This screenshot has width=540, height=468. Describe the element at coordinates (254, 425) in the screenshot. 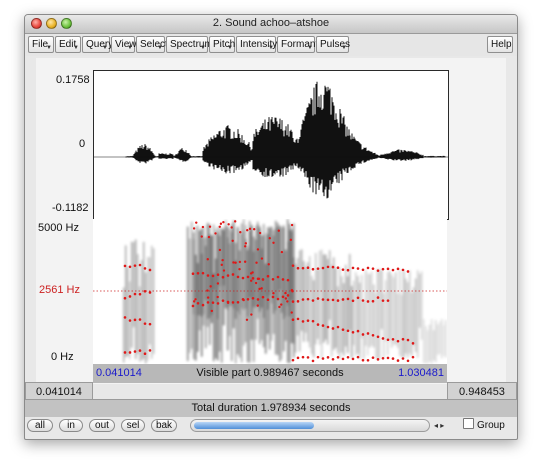

I see `scrollbar-thumb` at that location.